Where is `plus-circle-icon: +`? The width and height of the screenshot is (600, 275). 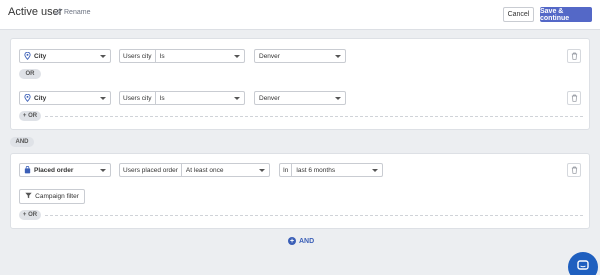 plus-circle-icon: + is located at coordinates (292, 241).